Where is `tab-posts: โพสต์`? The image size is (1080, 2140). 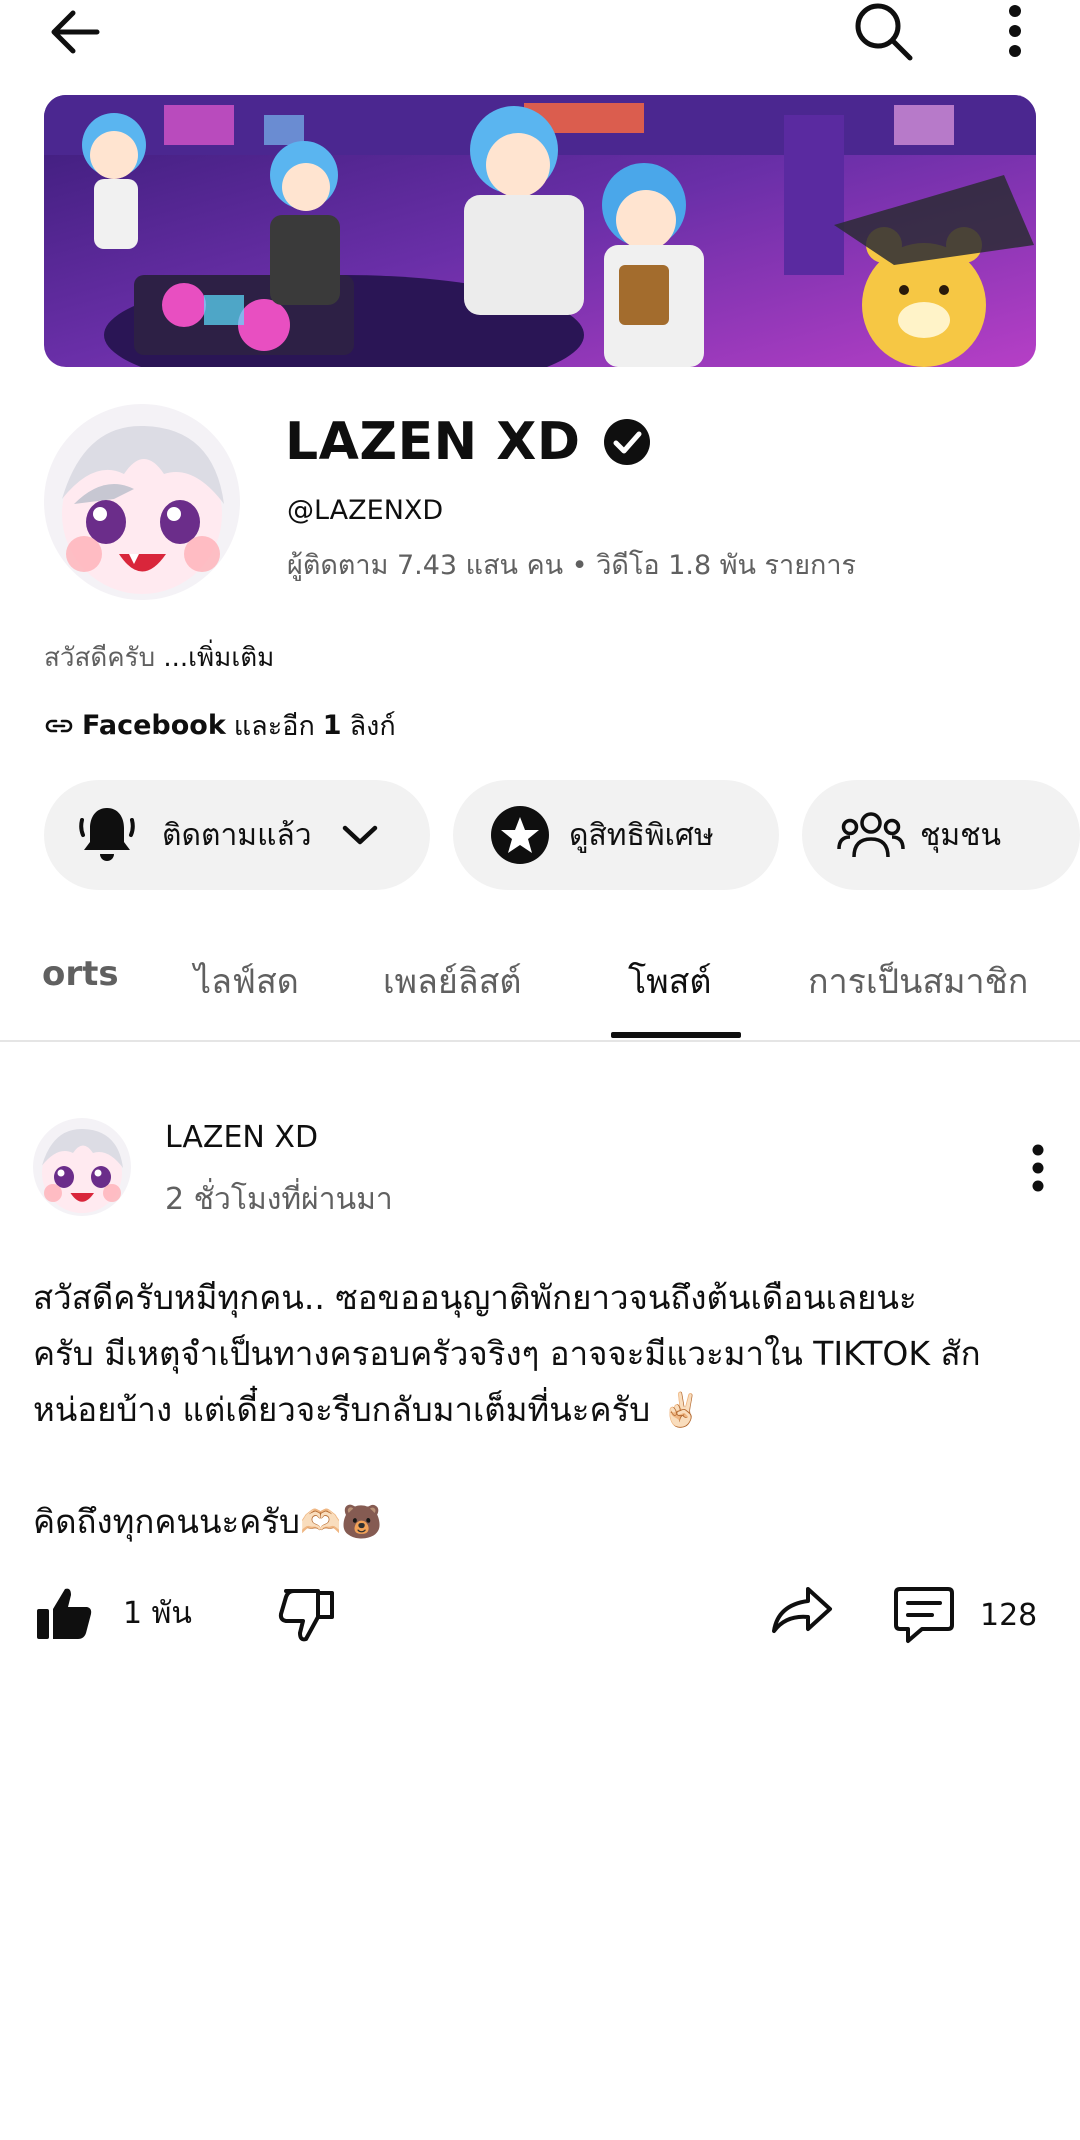 tab-posts: โพสต์ is located at coordinates (670, 981).